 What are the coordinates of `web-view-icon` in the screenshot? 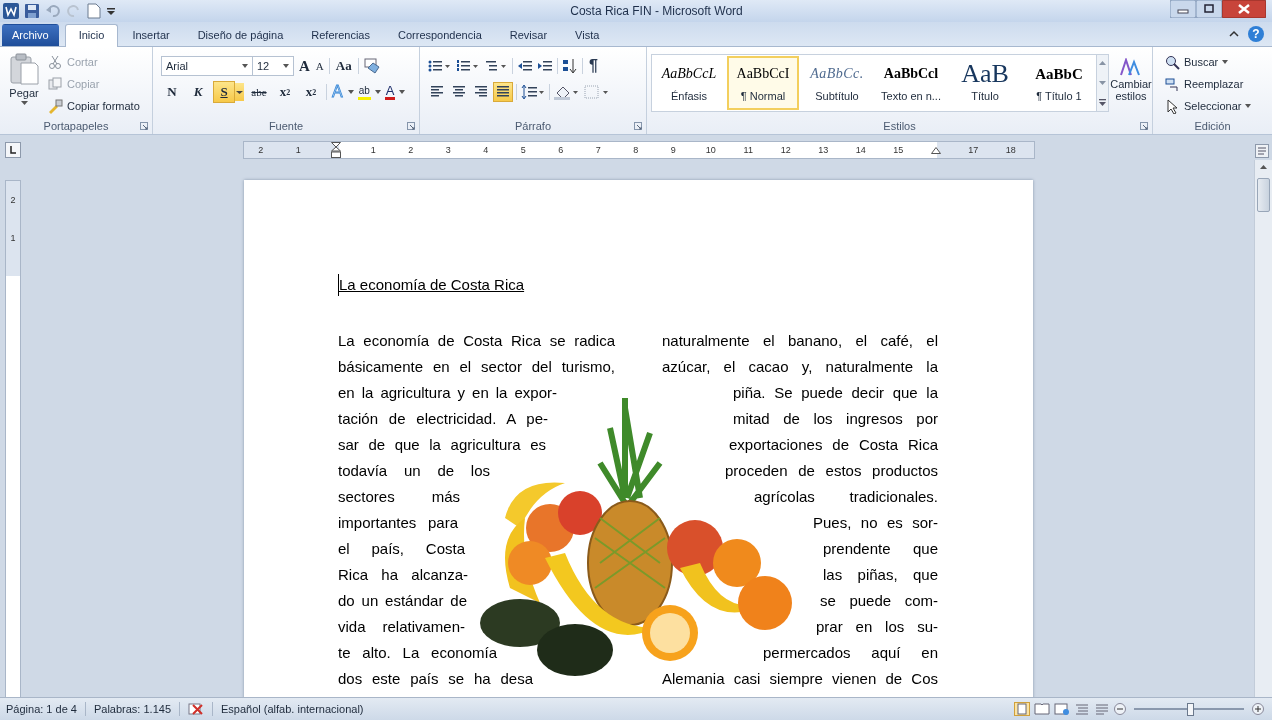 It's located at (1062, 709).